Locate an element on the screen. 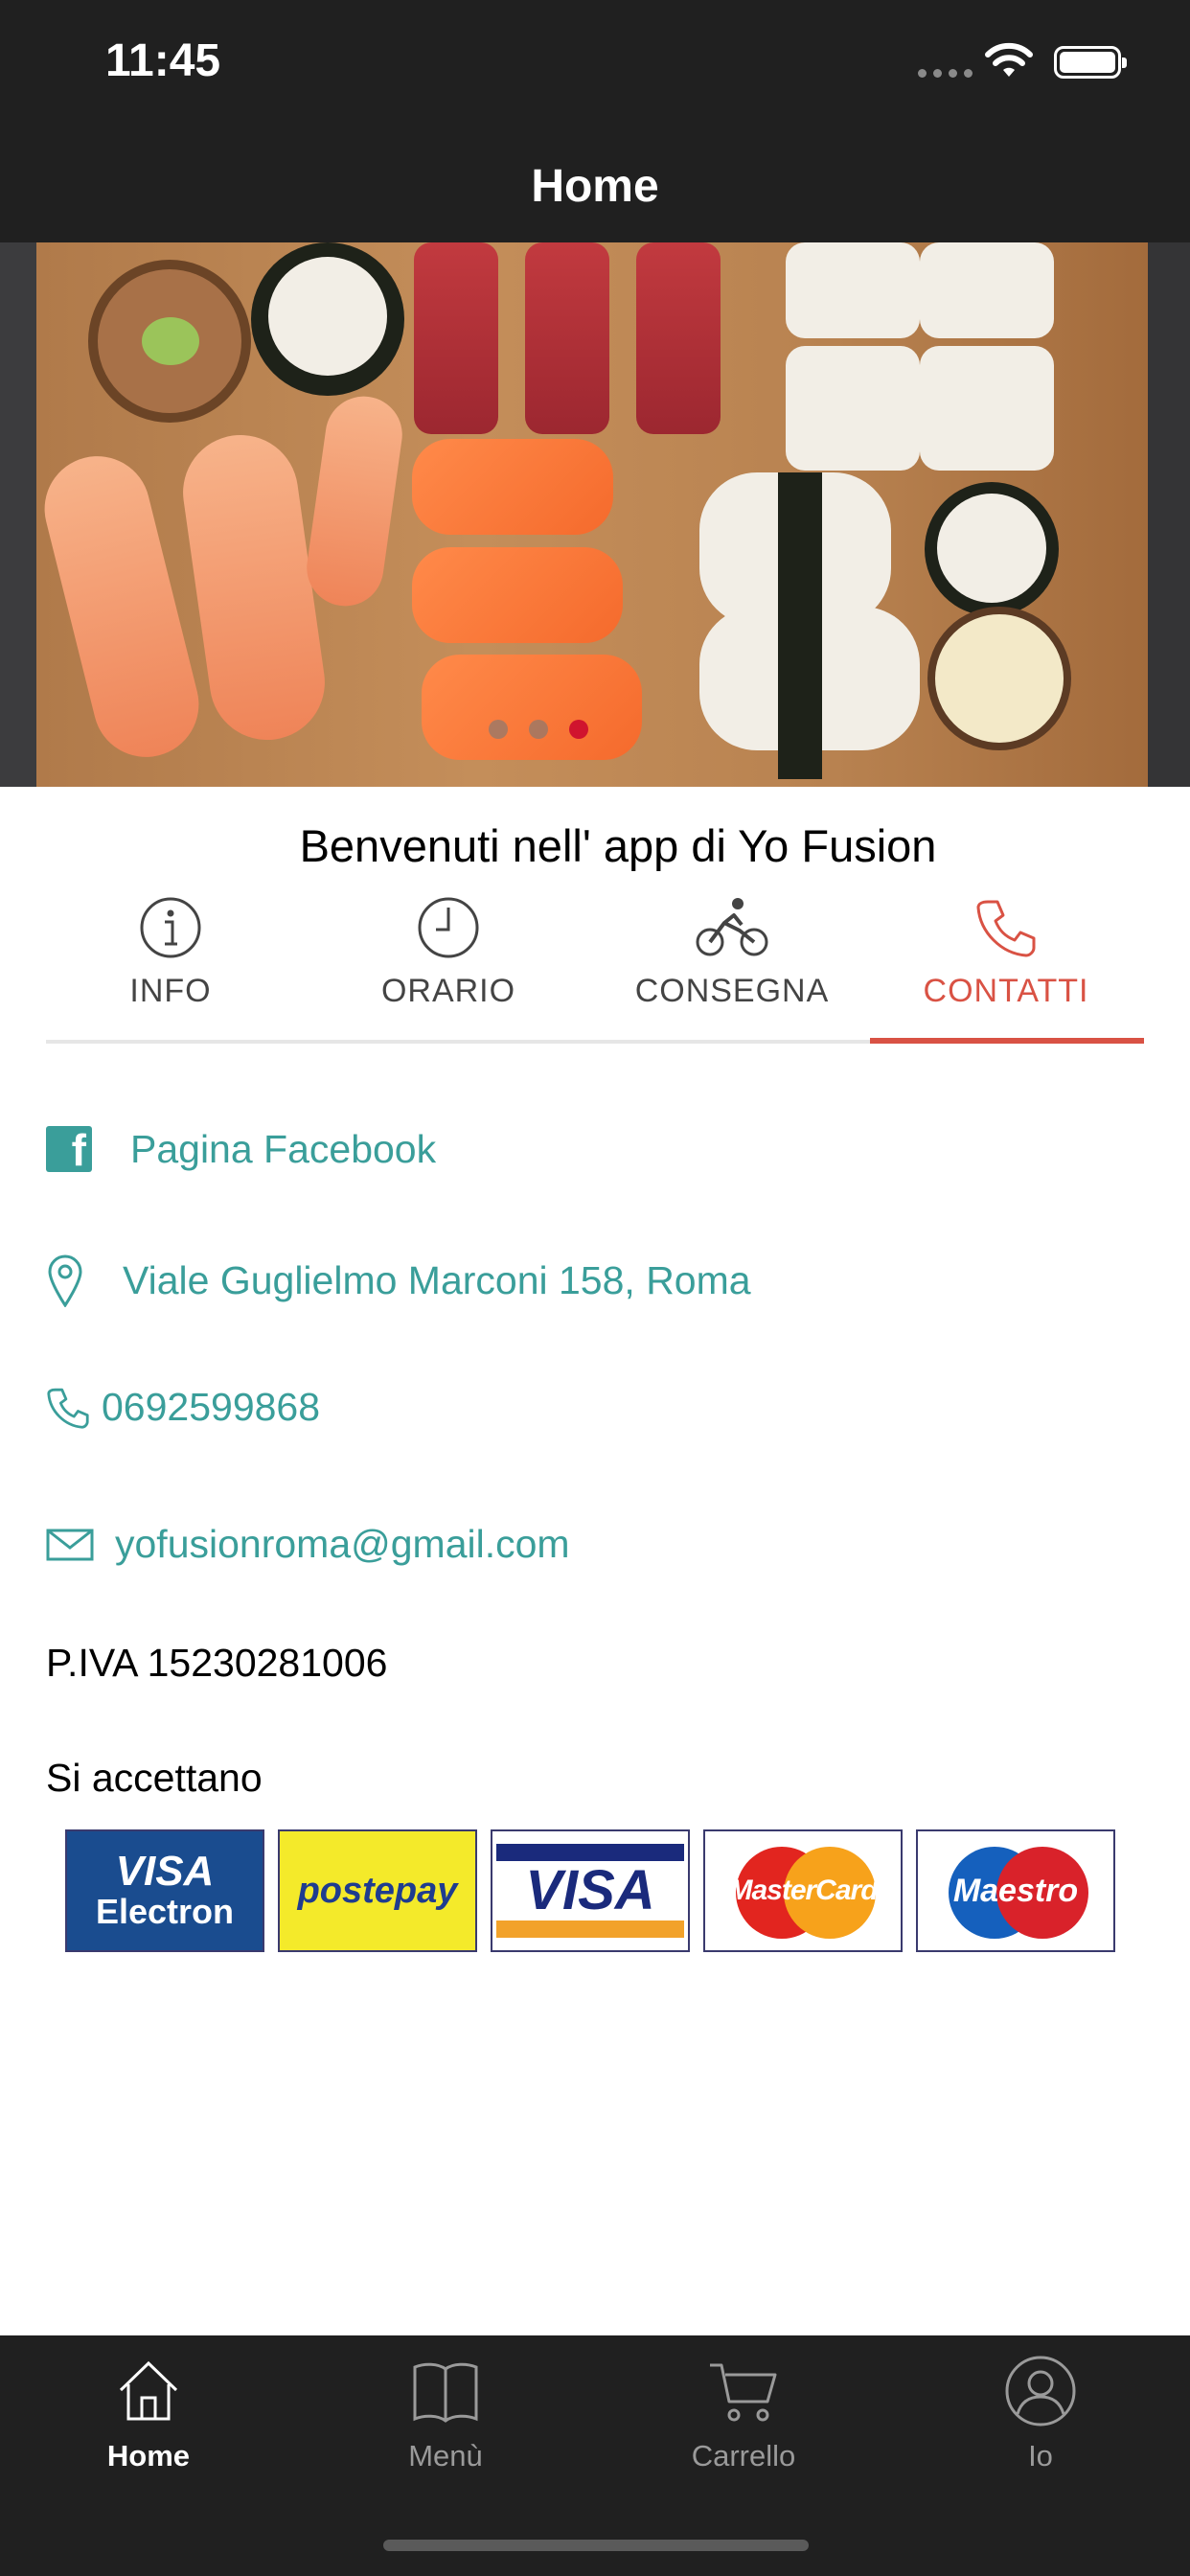 This screenshot has width=1190, height=2576. tab-info-label: INFO is located at coordinates (171, 991).